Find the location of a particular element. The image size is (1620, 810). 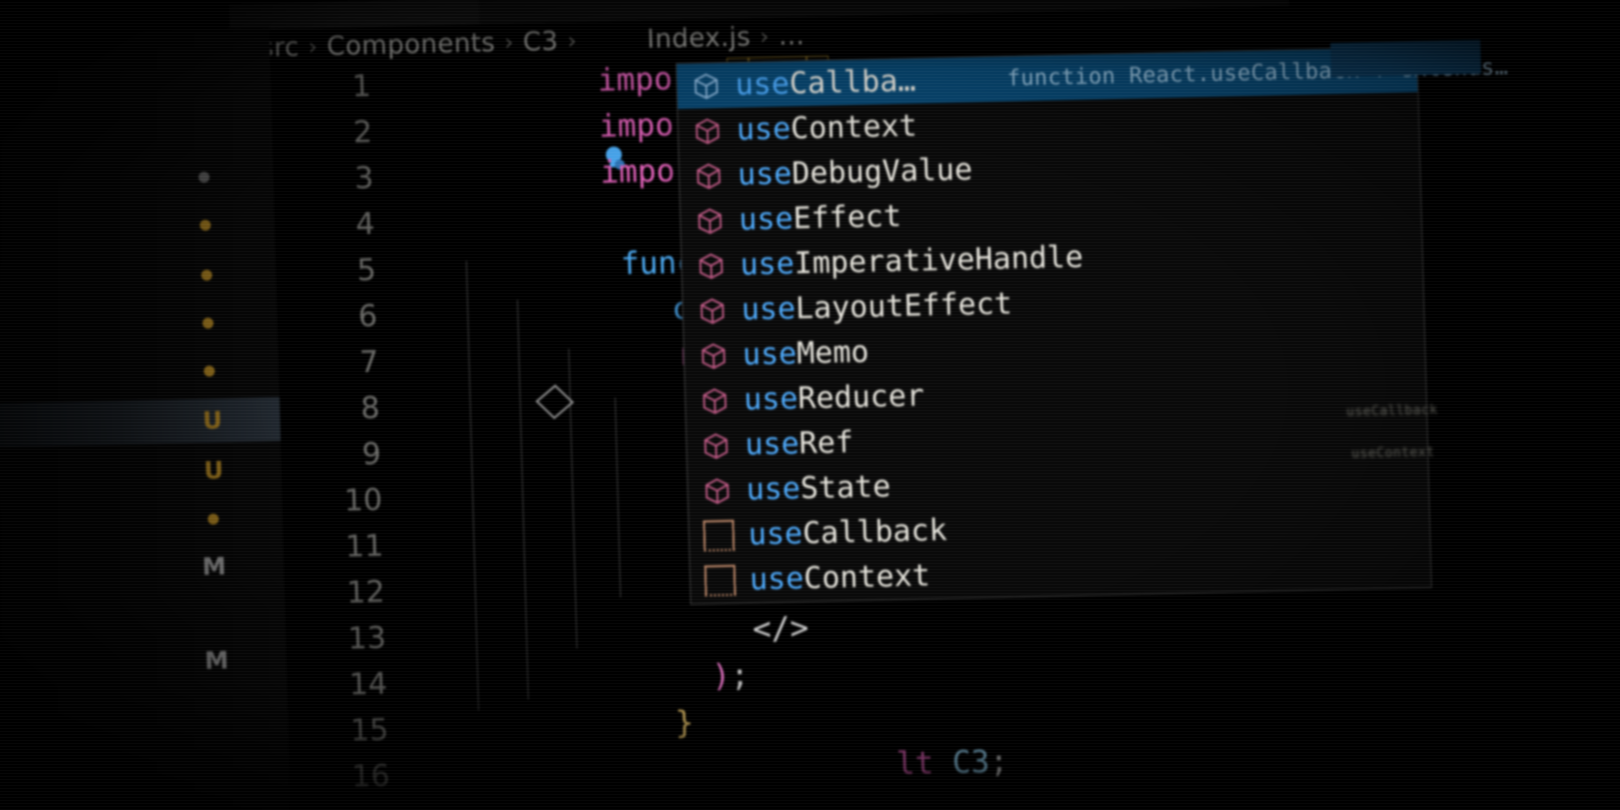

line-number: 15 is located at coordinates (369, 730).